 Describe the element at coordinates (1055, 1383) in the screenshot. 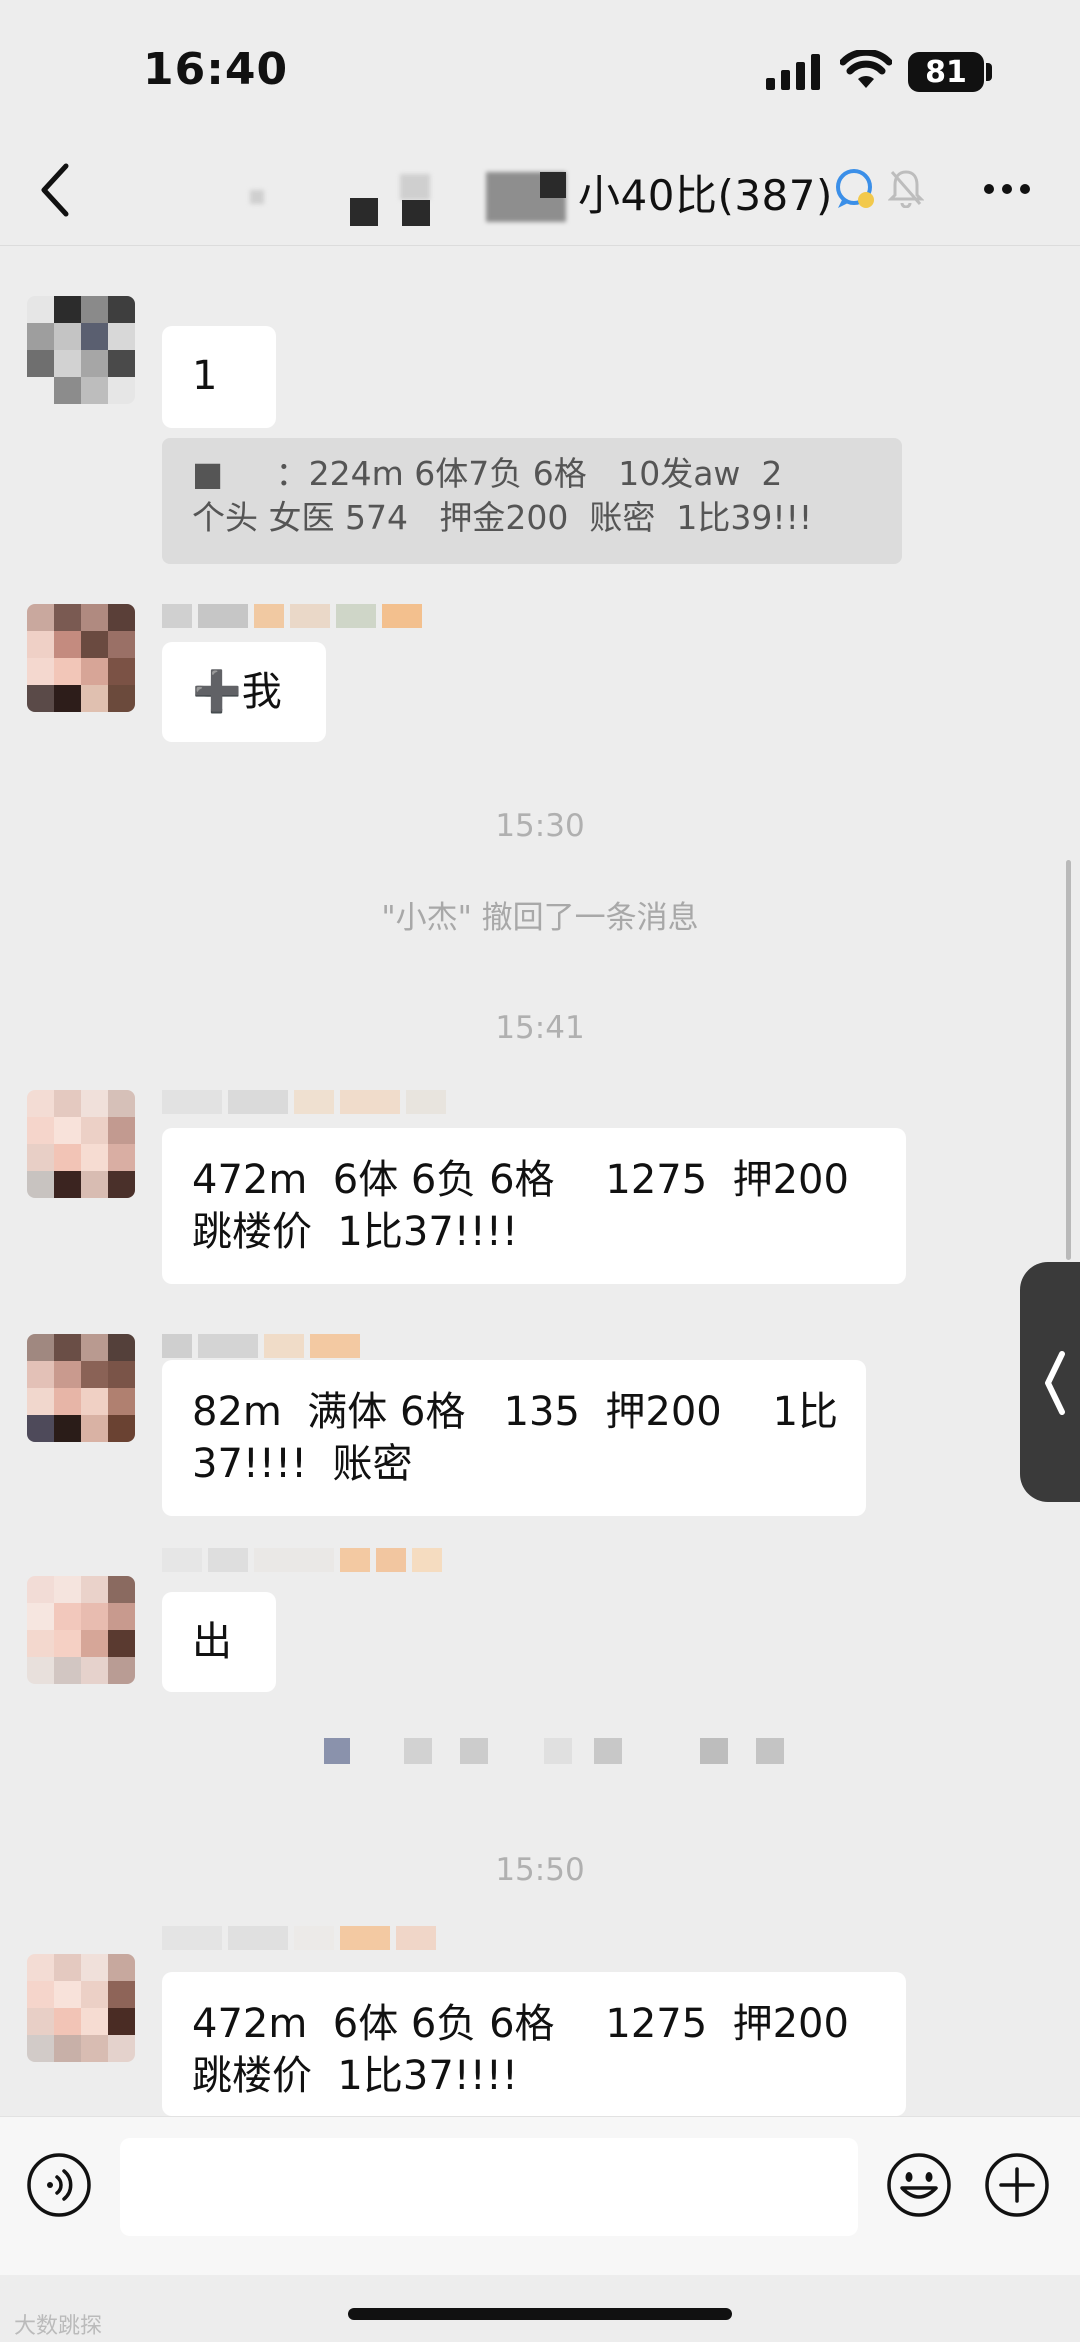

I see `chevron-left-icon` at that location.